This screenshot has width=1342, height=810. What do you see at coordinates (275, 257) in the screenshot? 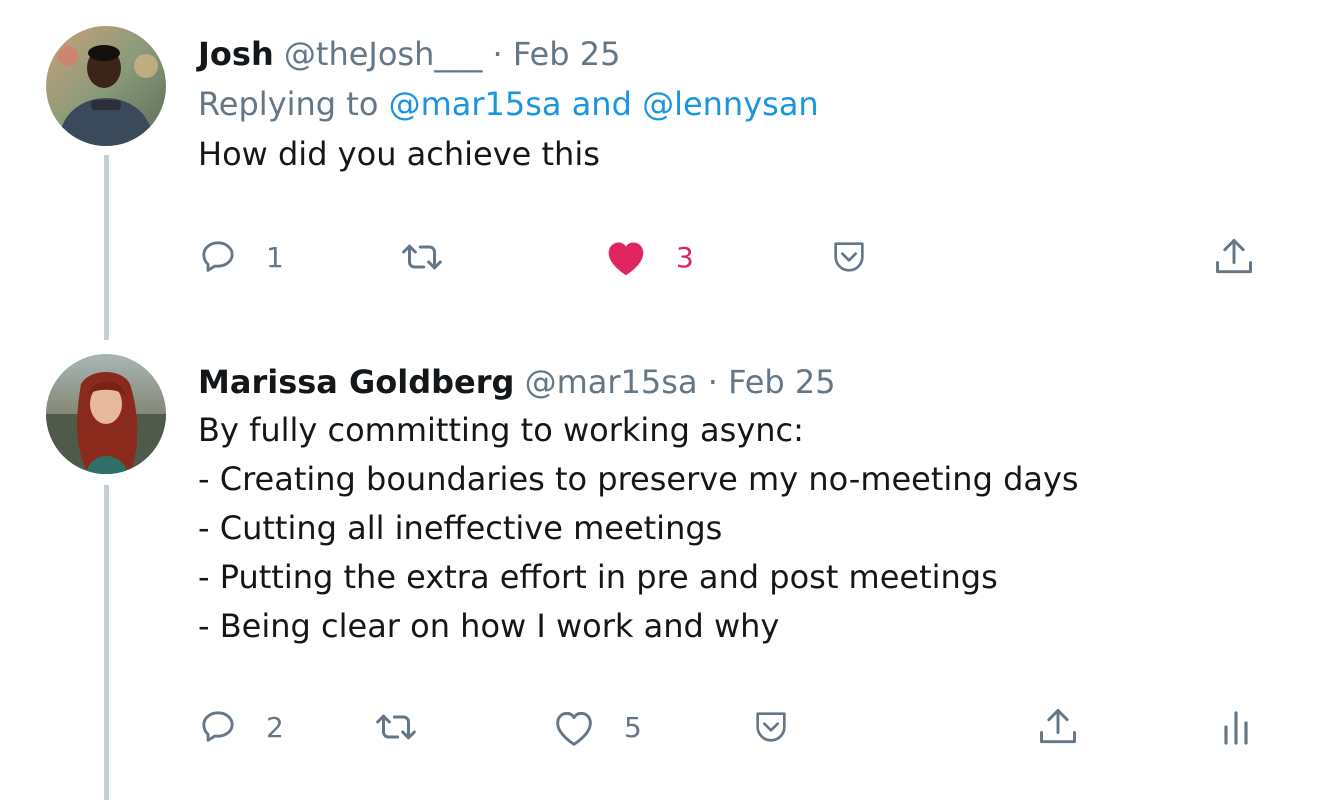
I see `reply-count: 1` at bounding box center [275, 257].